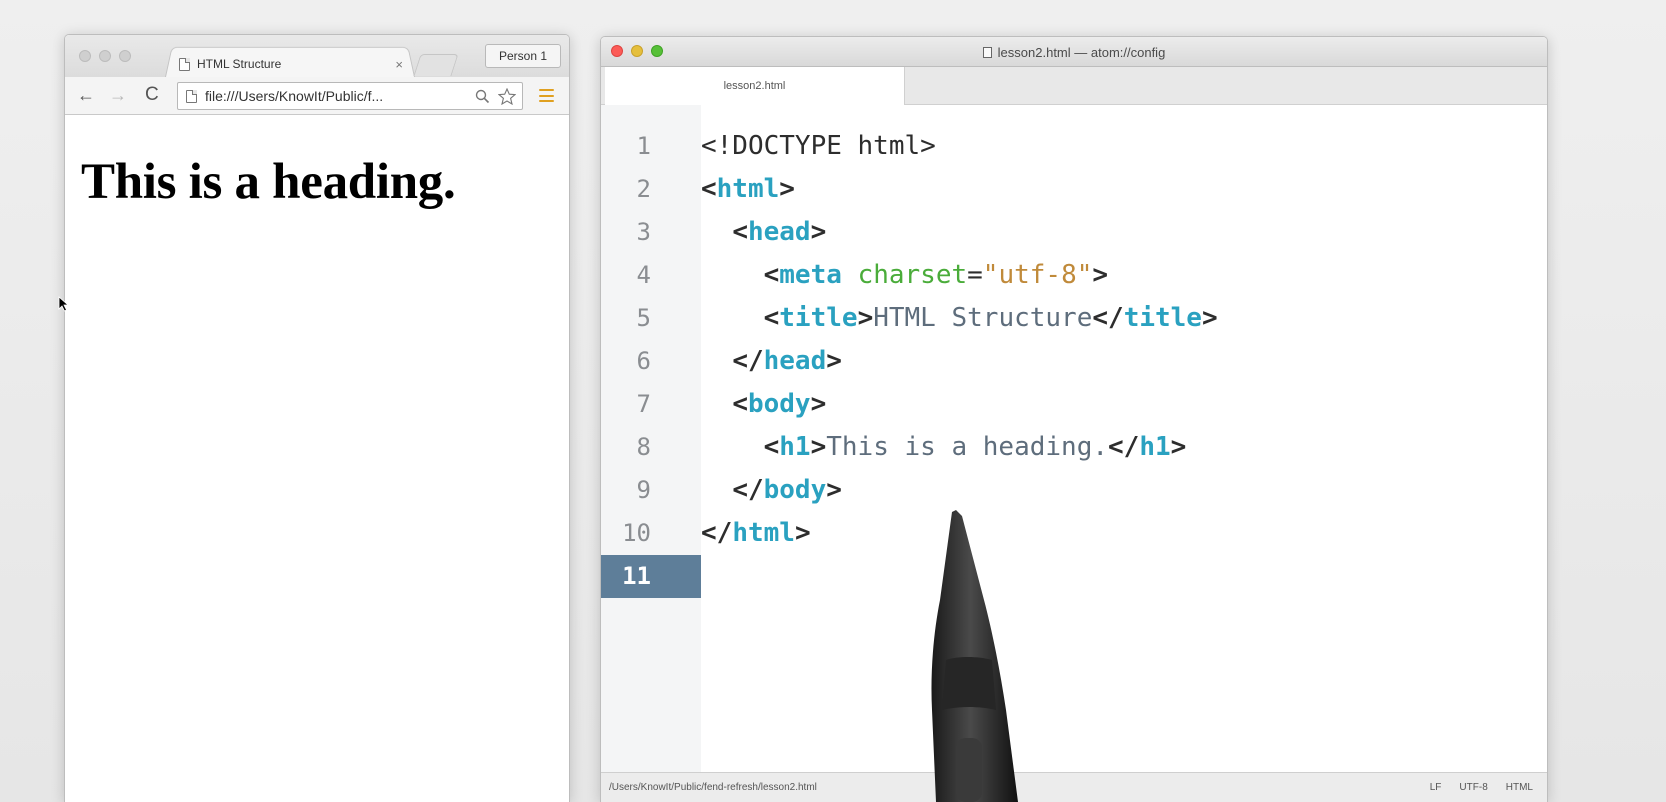 This screenshot has height=802, width=1666. I want to click on code-line: <html>, so click(1124, 189).